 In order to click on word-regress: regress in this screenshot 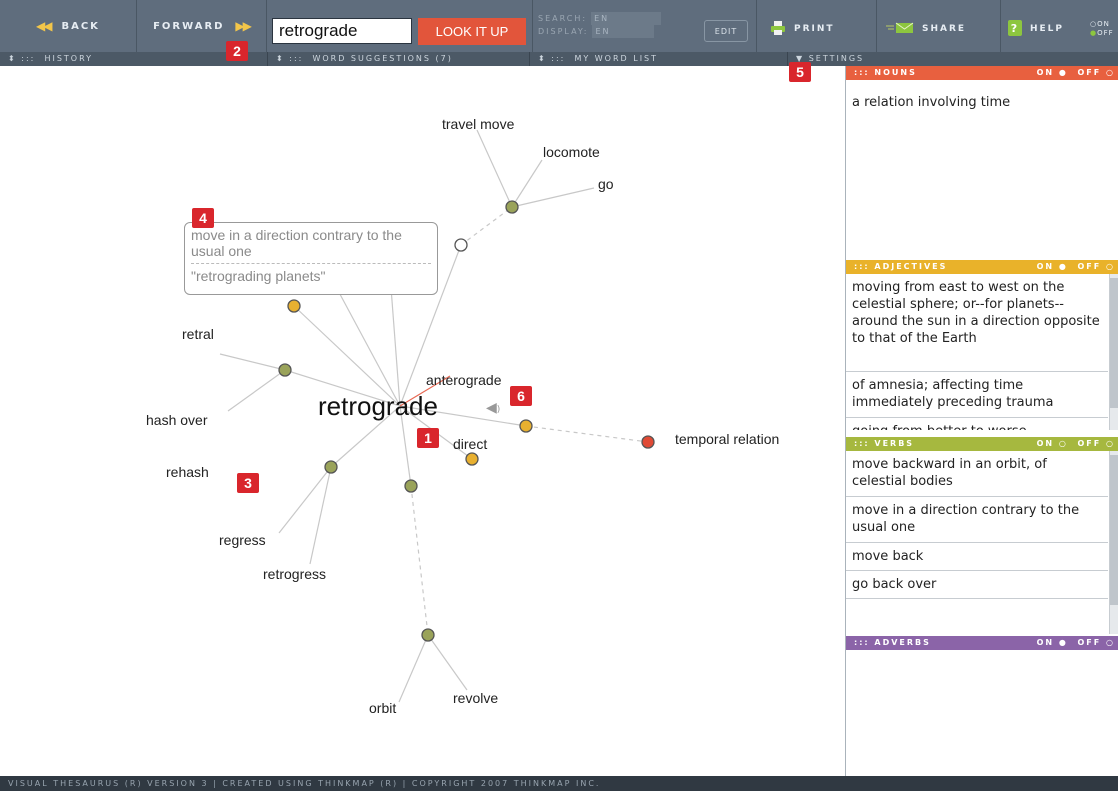, I will do `click(242, 540)`.